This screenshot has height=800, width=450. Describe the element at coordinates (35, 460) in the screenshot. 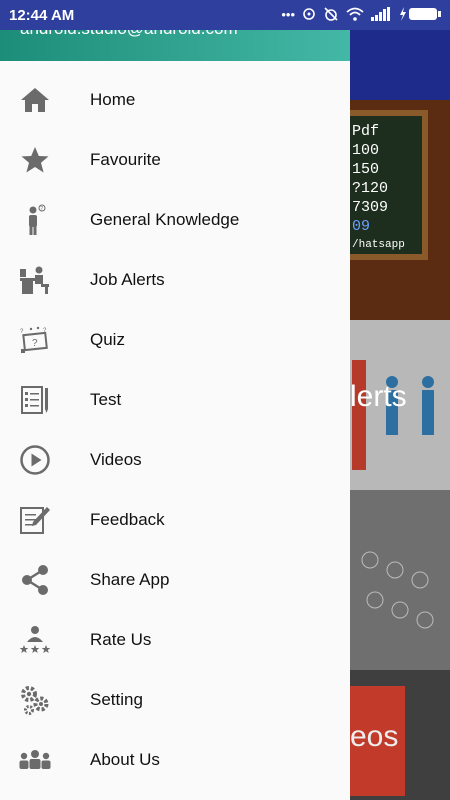

I see `play-circle-icon` at that location.